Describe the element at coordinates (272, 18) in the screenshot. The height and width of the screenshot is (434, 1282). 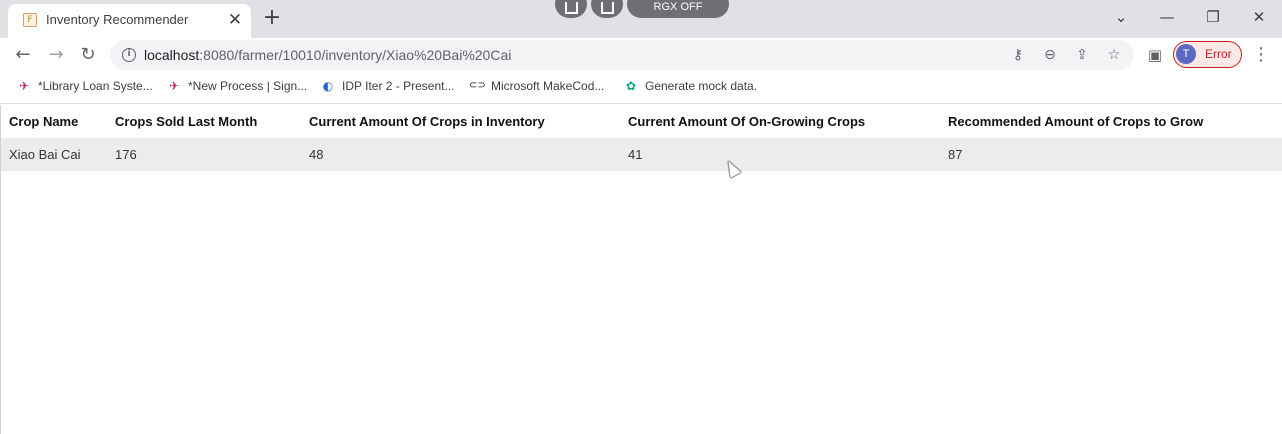
I see `new-tab-button: +` at that location.